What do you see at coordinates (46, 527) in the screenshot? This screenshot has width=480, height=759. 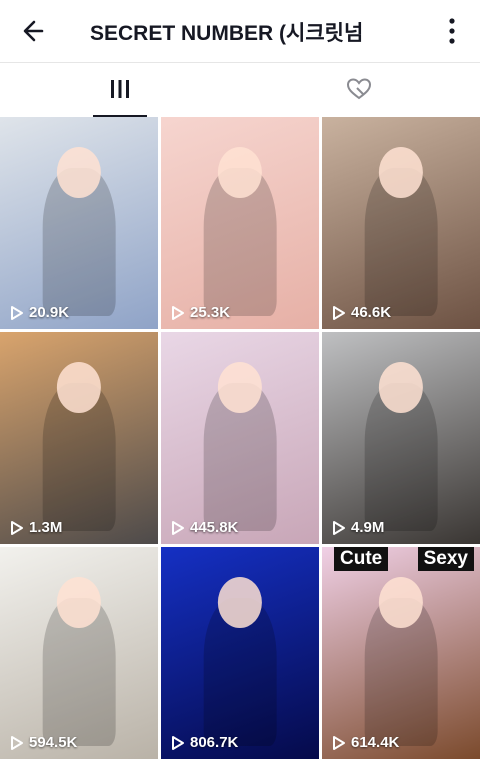 I see `view-count-label: 1.3M` at bounding box center [46, 527].